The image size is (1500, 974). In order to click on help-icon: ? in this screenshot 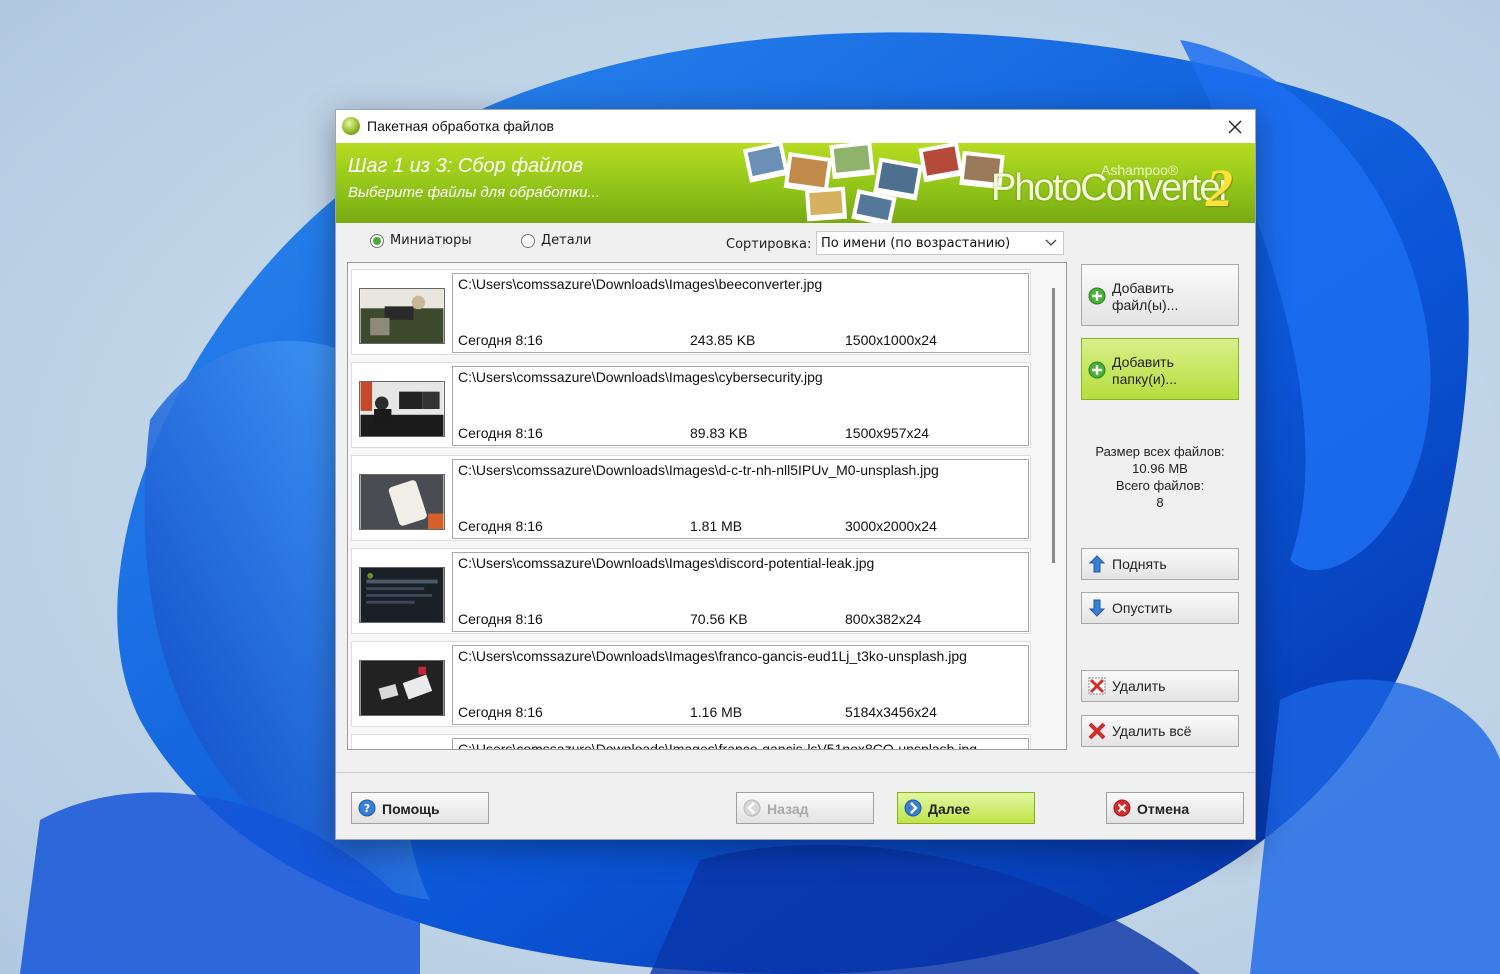, I will do `click(367, 808)`.